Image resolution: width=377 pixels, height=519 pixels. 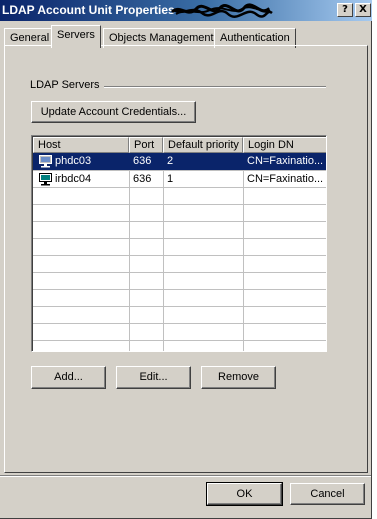 I want to click on ldap-servers-label: LDAP Servers, so click(x=67, y=85).